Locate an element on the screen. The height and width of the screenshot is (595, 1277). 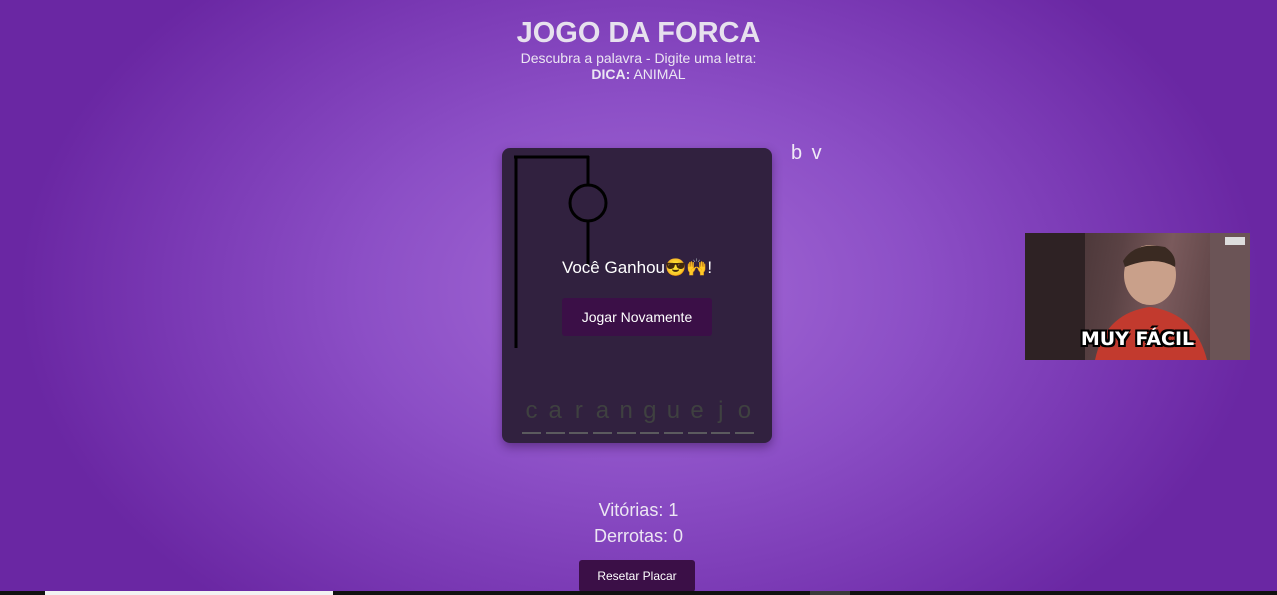
wins-label: Vitórias: is located at coordinates (631, 510).